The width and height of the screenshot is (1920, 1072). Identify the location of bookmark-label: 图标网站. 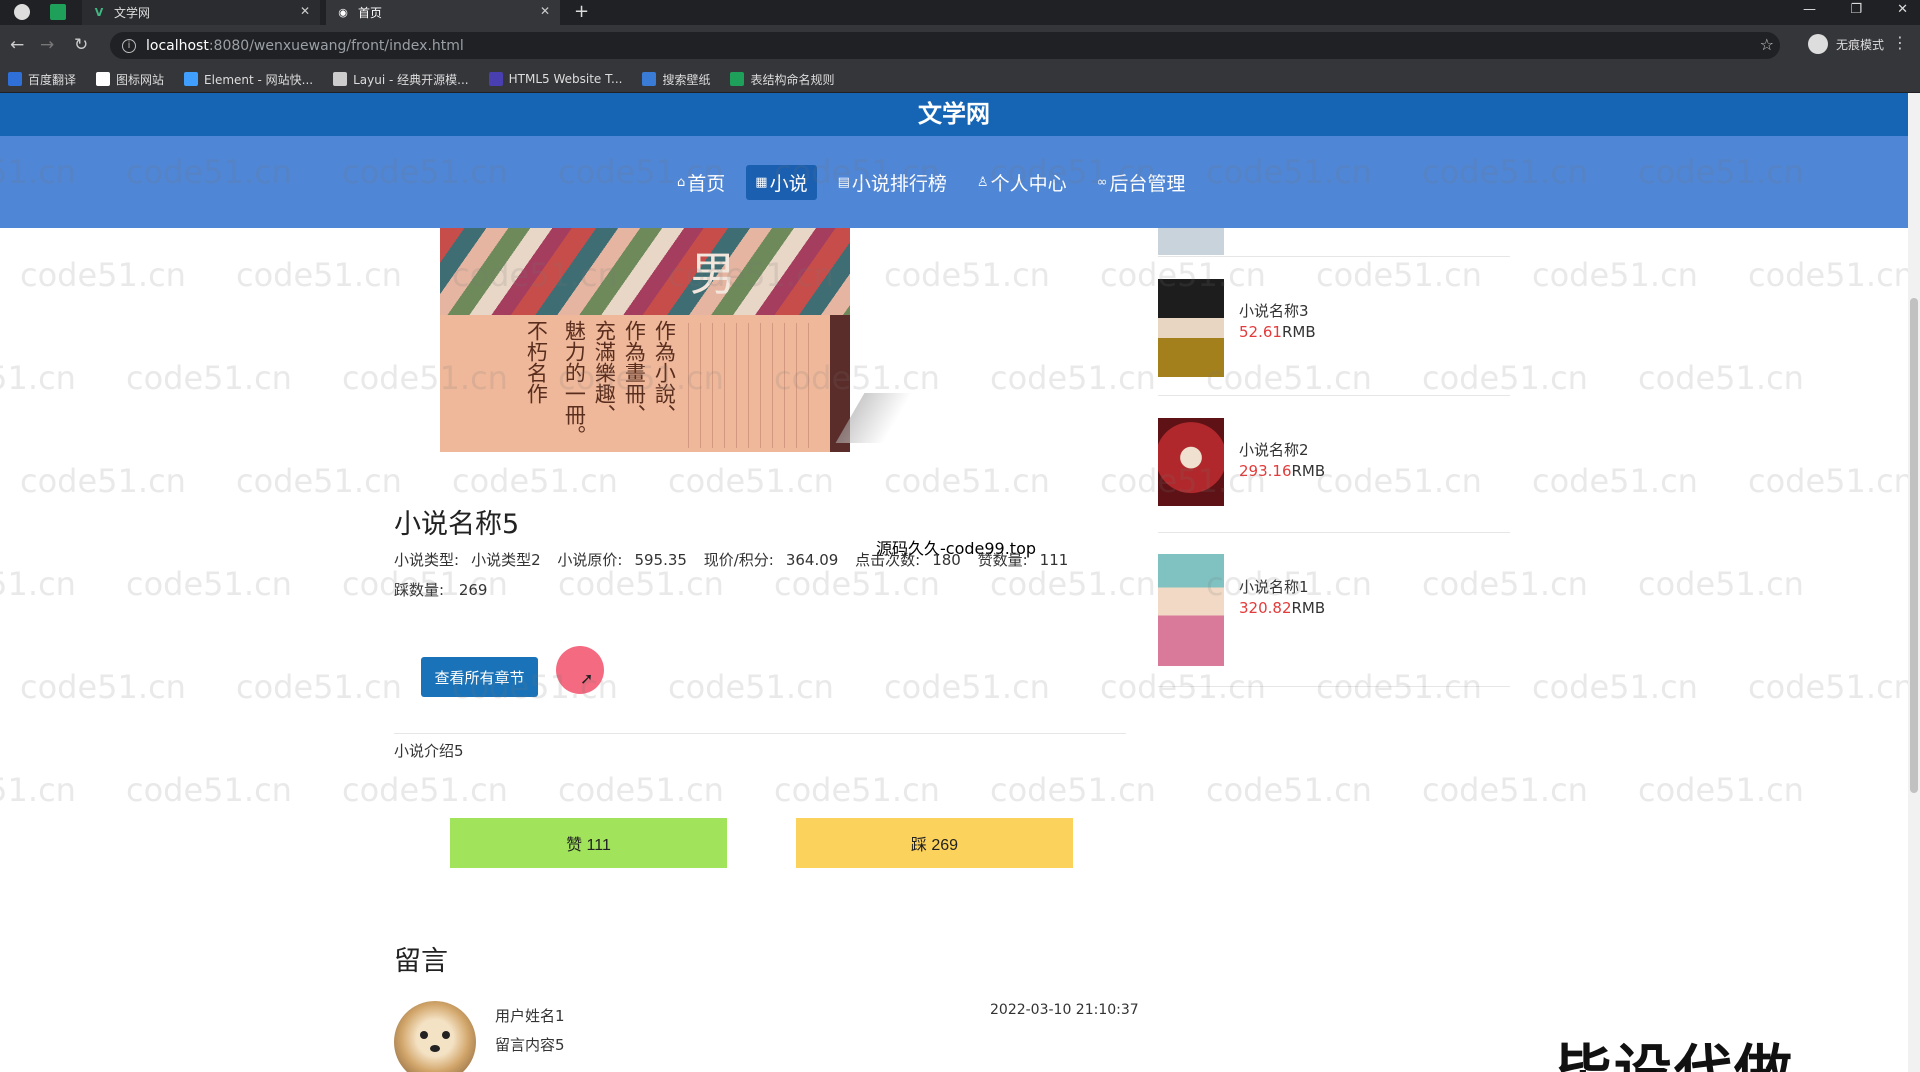
(140, 79).